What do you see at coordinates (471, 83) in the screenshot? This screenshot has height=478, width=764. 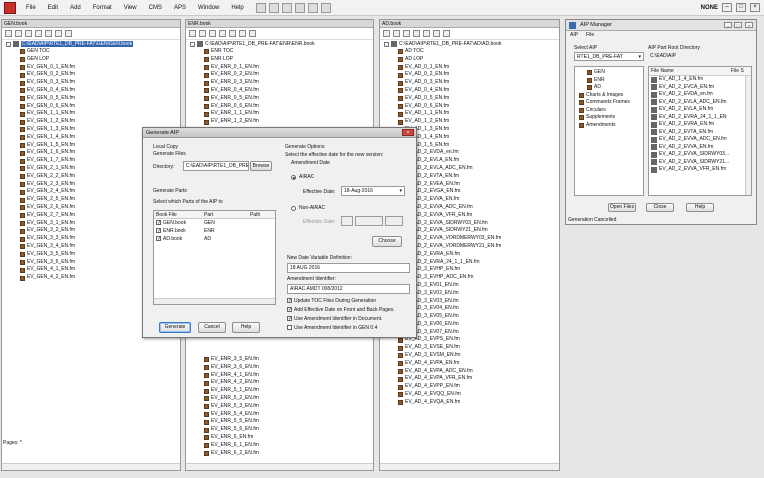 I see `tree-item: EV_AD_0_3_EN.fm` at bounding box center [471, 83].